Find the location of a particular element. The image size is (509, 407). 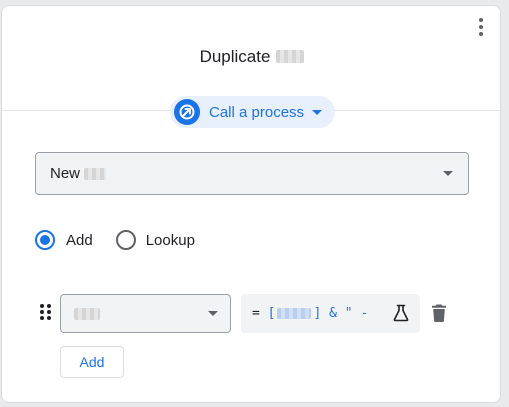

expression-open-bracket: [ is located at coordinates (271, 313).